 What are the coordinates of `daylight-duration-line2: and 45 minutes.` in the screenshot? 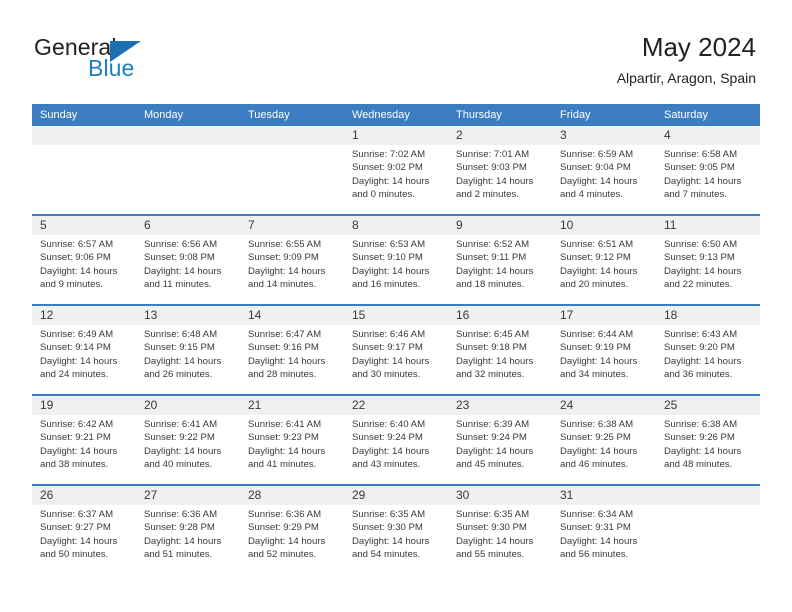 It's located at (490, 465).